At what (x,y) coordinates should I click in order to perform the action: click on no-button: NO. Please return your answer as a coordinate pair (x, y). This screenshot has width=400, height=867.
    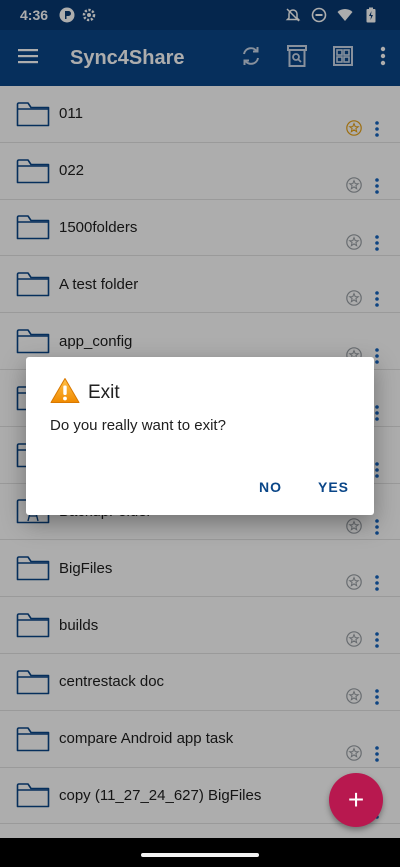
    Looking at the image, I should click on (270, 487).